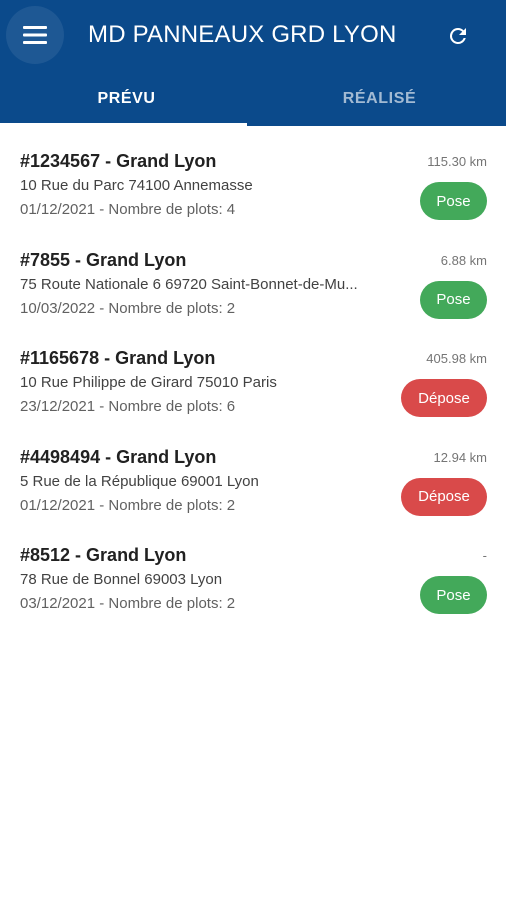  I want to click on item-address: 10 Rue du Parc 74100 Annemasse, so click(136, 185).